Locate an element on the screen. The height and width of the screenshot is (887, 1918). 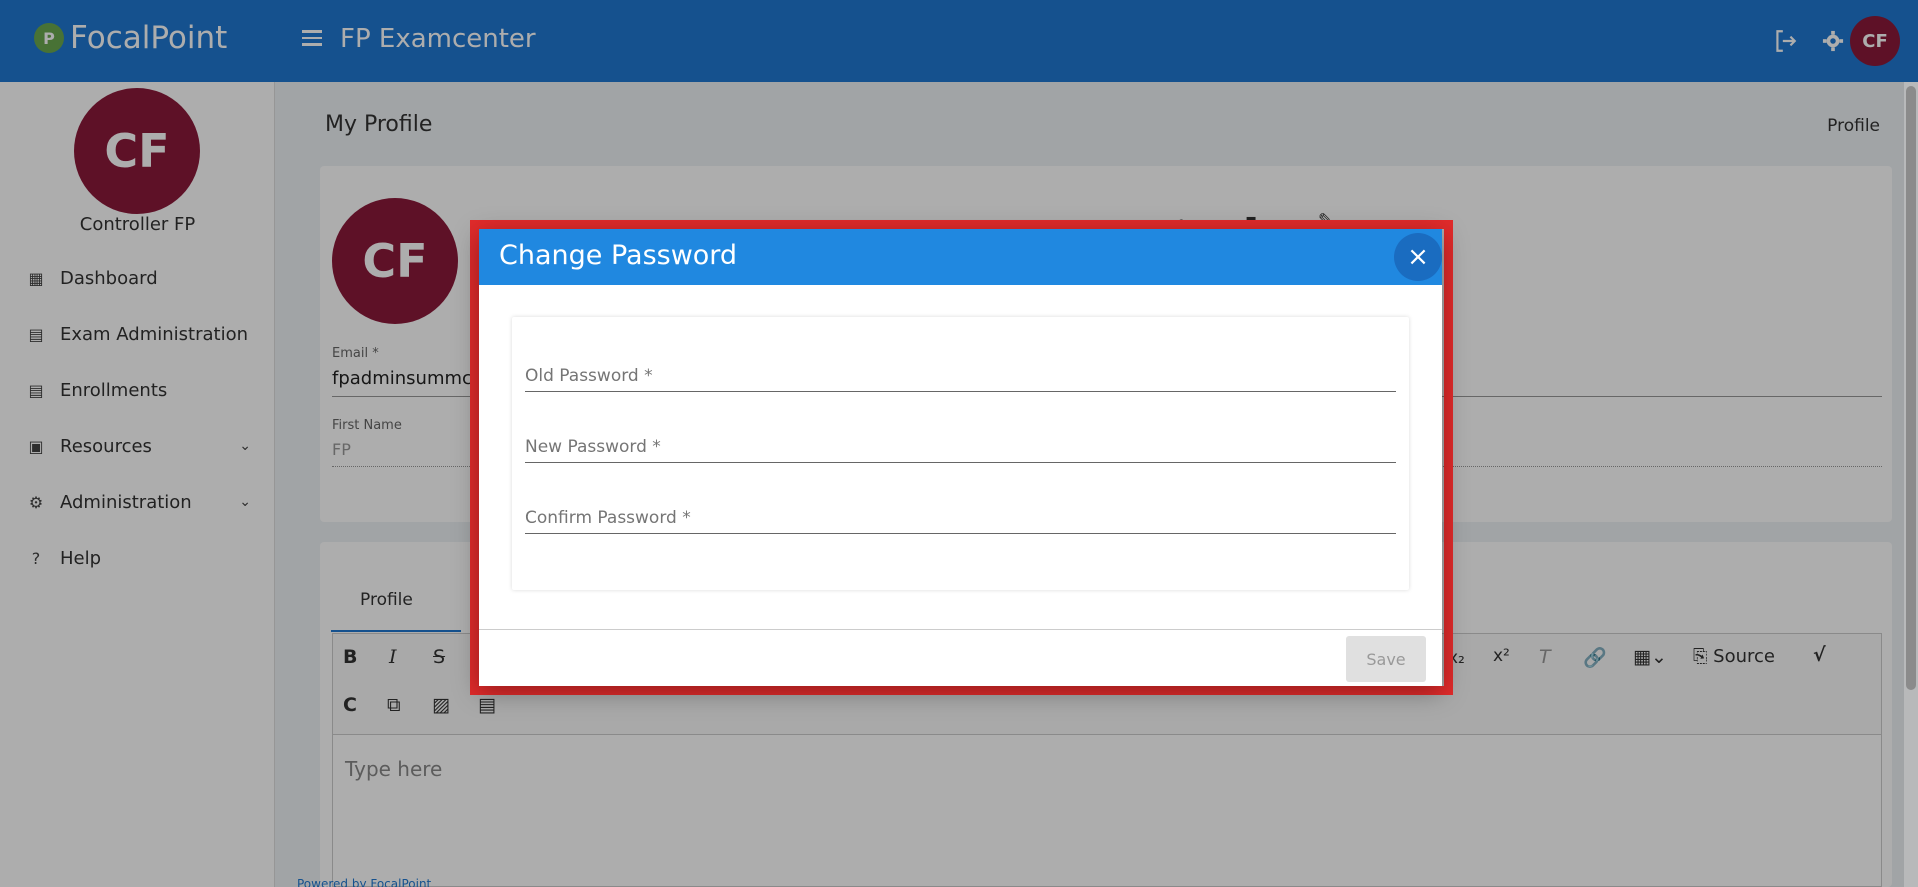
dialog-footer-divider is located at coordinates (960, 629).